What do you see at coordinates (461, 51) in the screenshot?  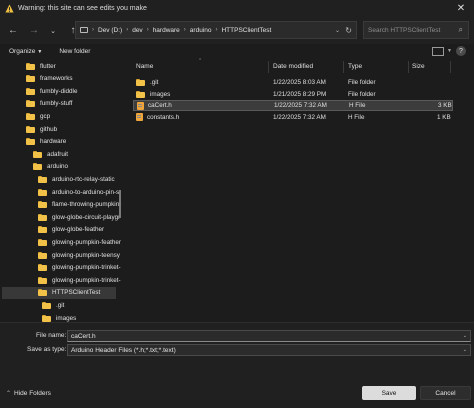 I see `help-icon: ?` at bounding box center [461, 51].